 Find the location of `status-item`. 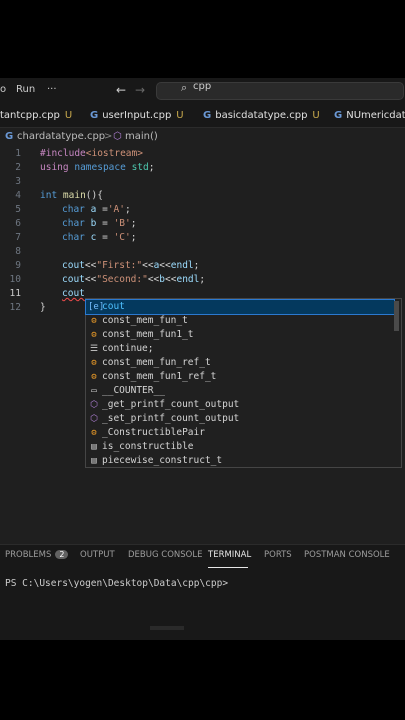

status-item is located at coordinates (167, 628).